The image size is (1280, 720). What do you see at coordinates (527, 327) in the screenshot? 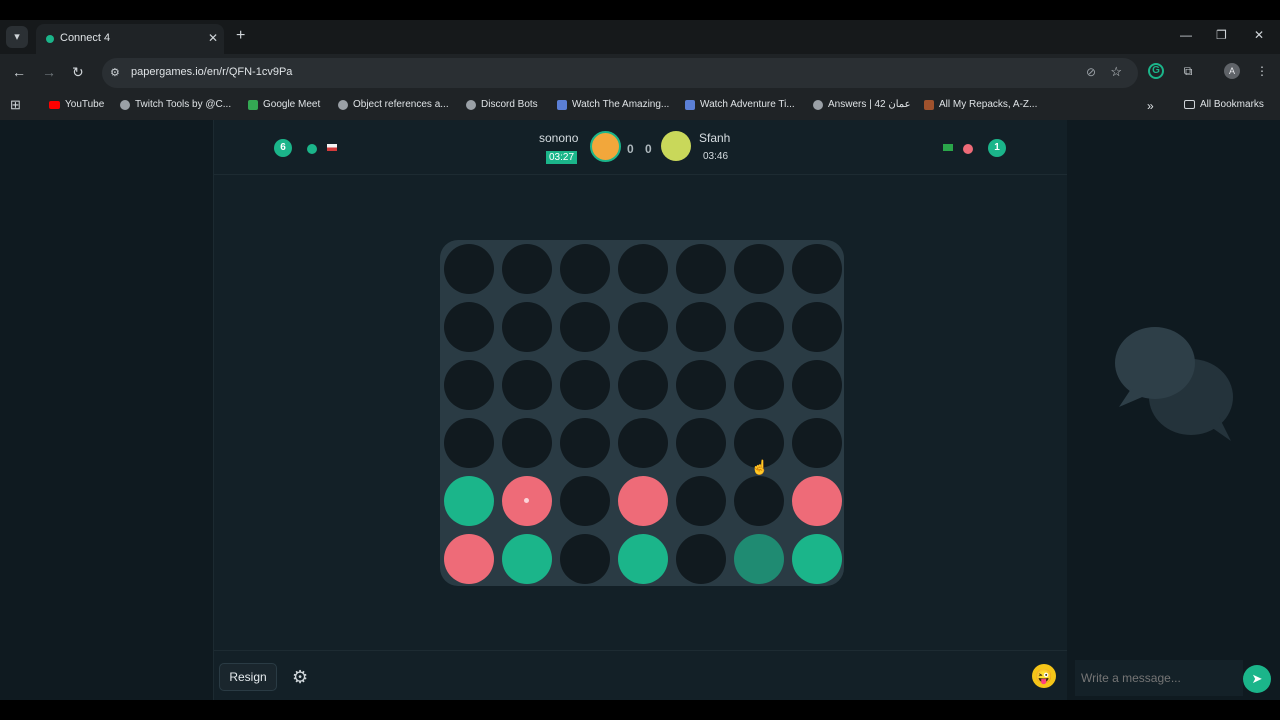
I see `board-cell-r1-c1` at bounding box center [527, 327].